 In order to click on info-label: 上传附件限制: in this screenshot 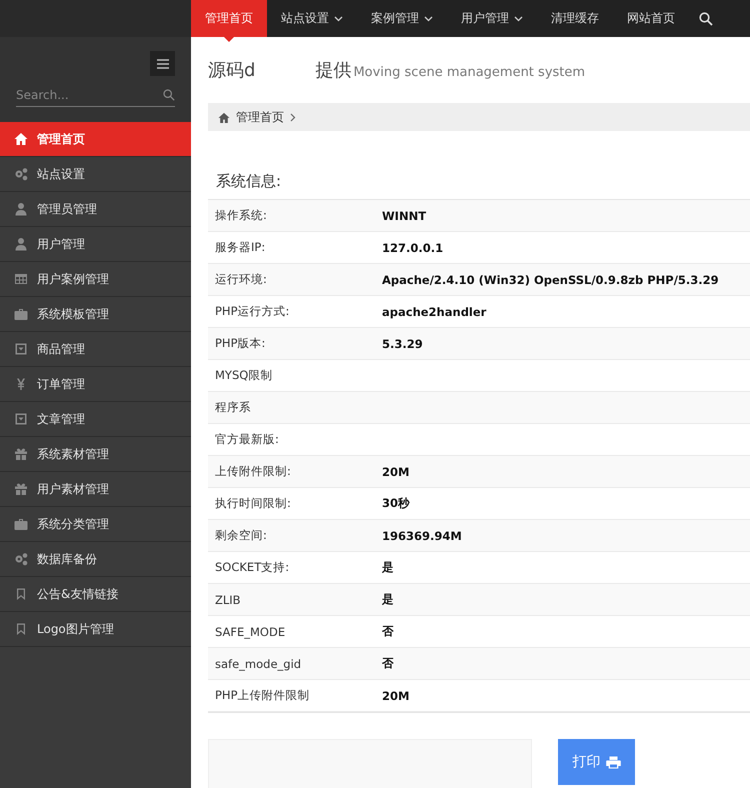, I will do `click(253, 471)`.